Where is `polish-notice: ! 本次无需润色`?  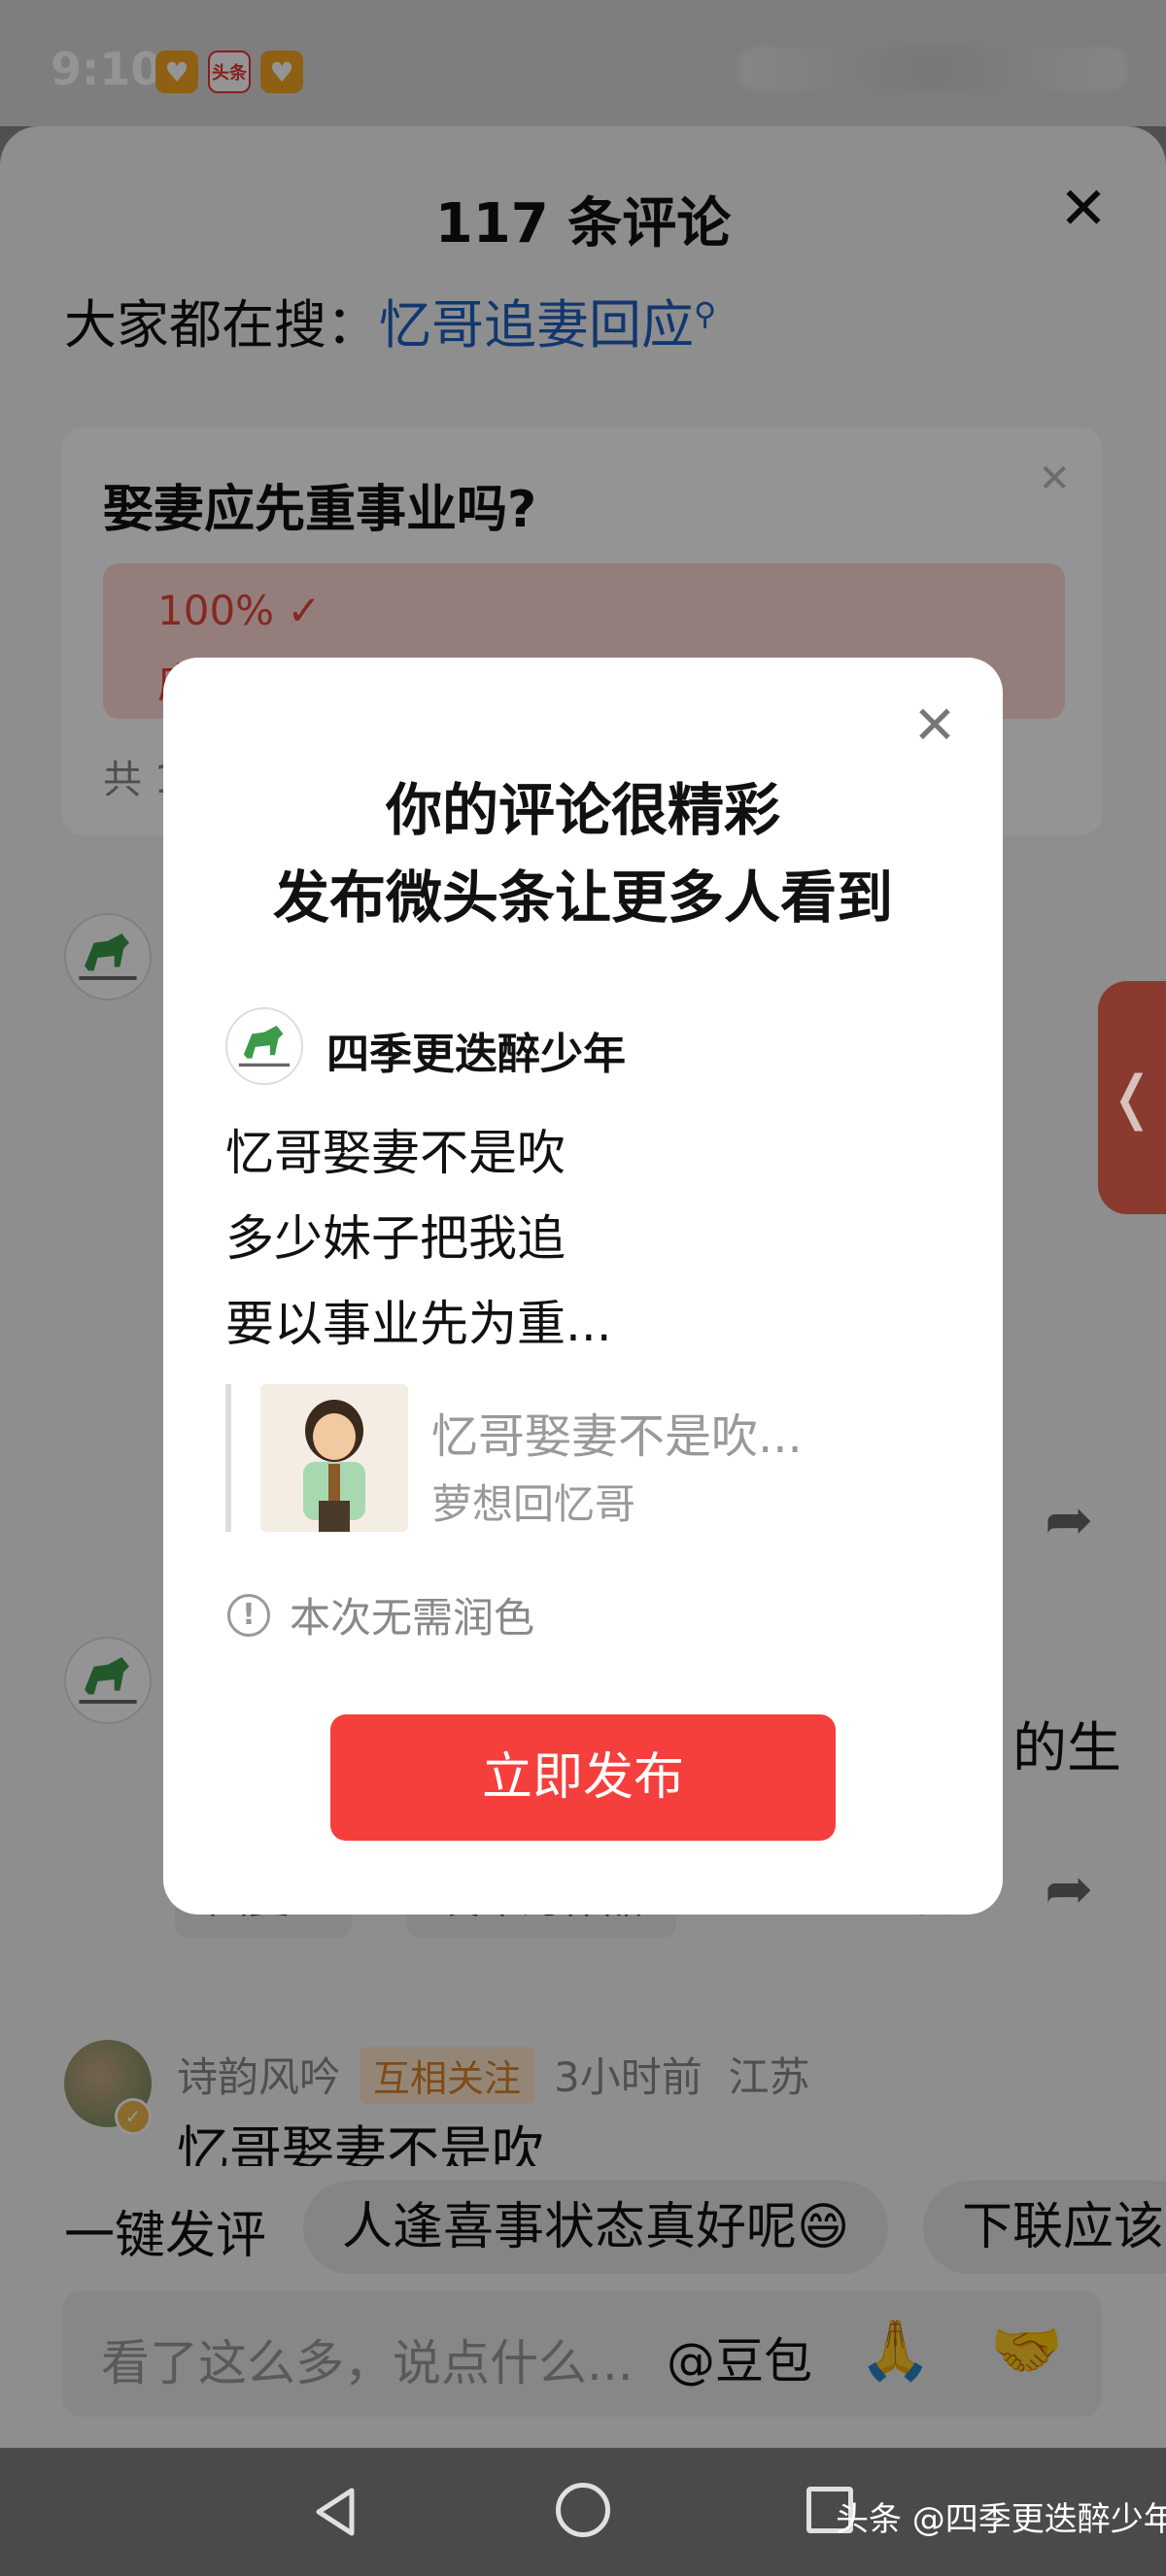 polish-notice: ! 本次无需润色 is located at coordinates (380, 1614).